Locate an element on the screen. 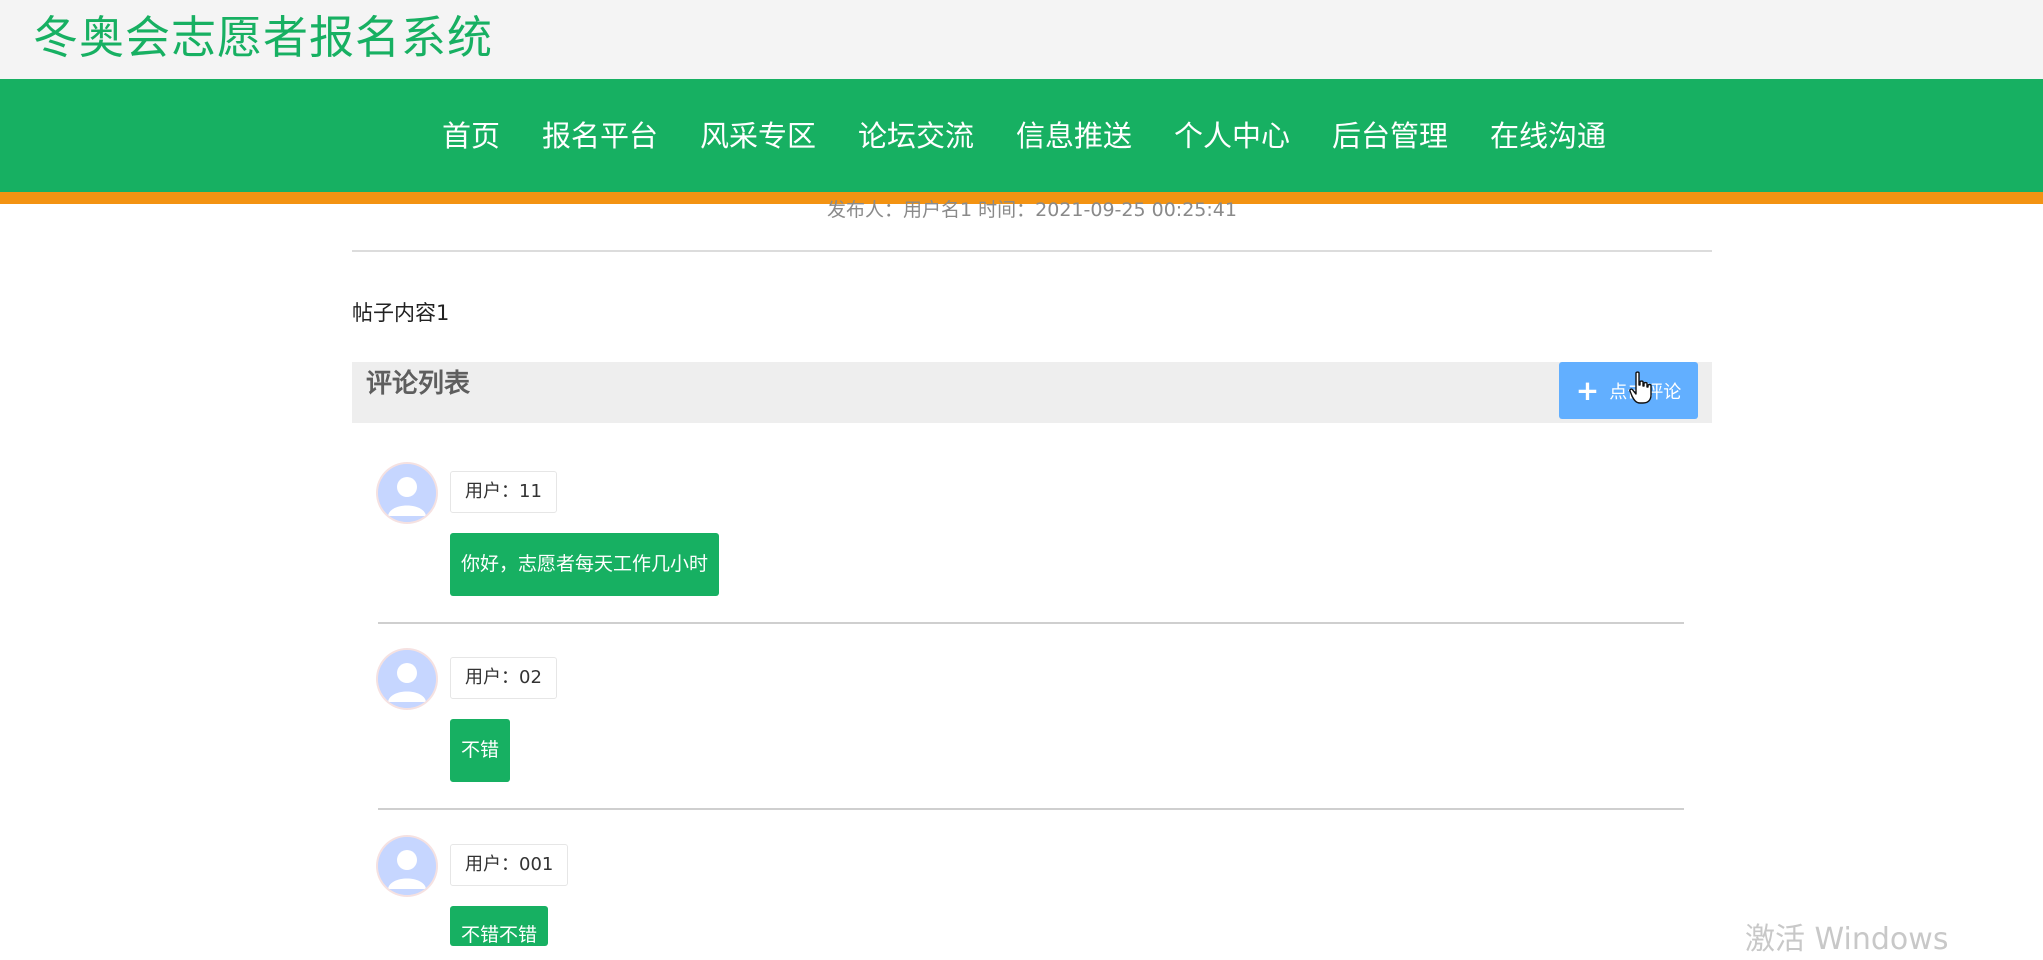 The image size is (2043, 960). comment-user: 用户：02 is located at coordinates (503, 678).